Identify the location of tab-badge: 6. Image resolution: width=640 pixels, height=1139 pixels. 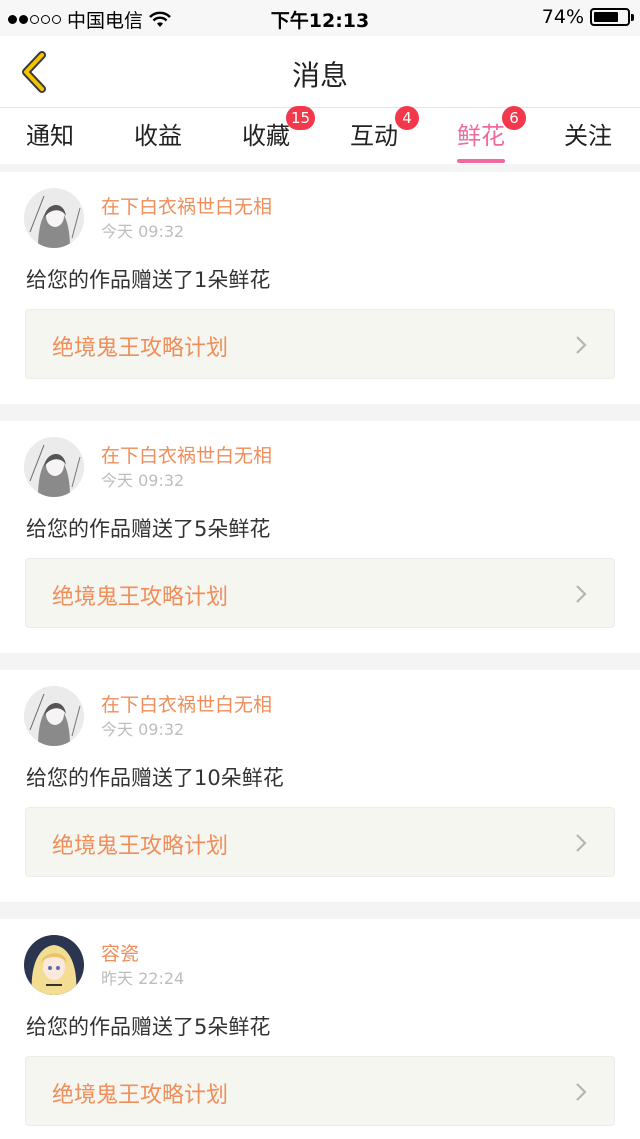
(514, 118).